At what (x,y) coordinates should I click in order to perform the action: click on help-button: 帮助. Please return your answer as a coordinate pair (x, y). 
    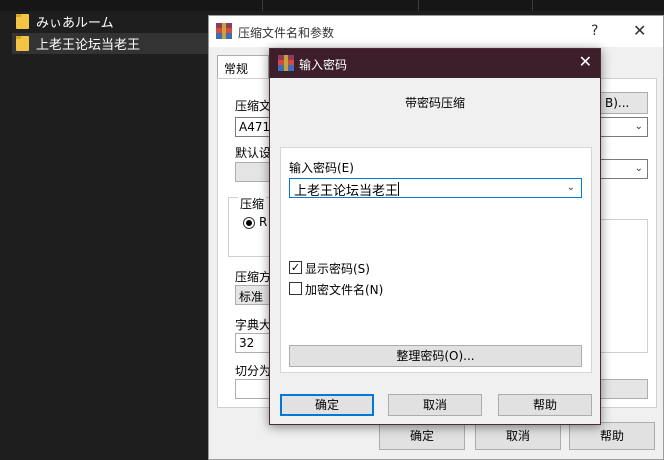
    Looking at the image, I should click on (545, 405).